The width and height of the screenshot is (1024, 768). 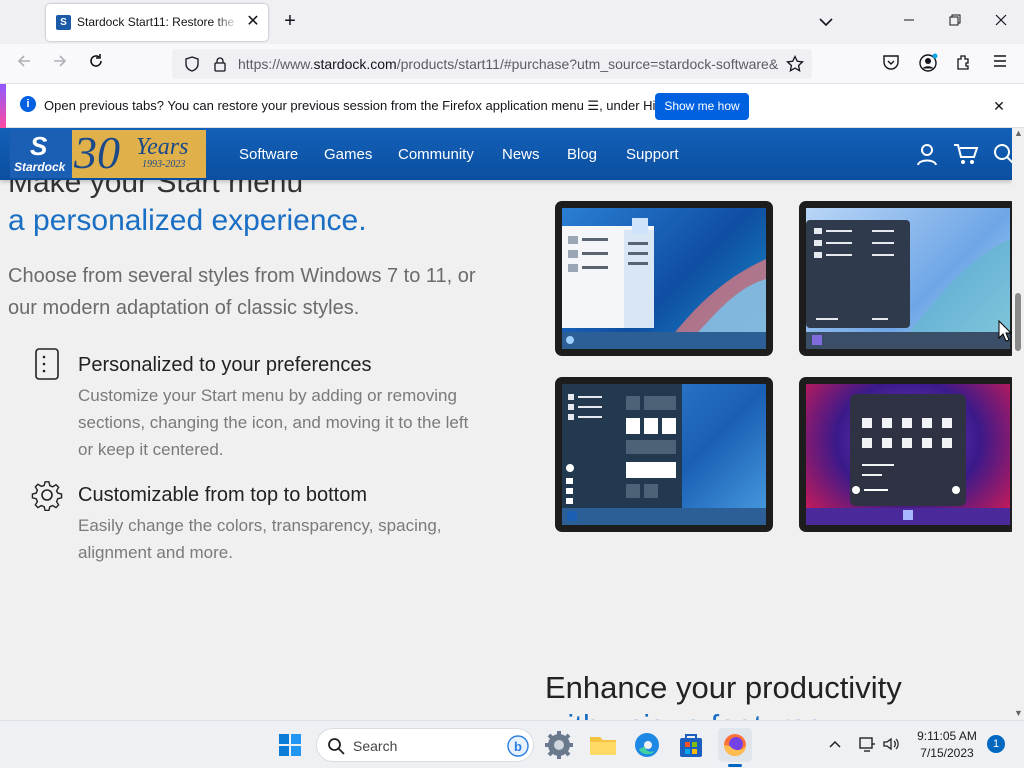 I want to click on page-scrollbar: ▲ ▼, so click(x=1018, y=424).